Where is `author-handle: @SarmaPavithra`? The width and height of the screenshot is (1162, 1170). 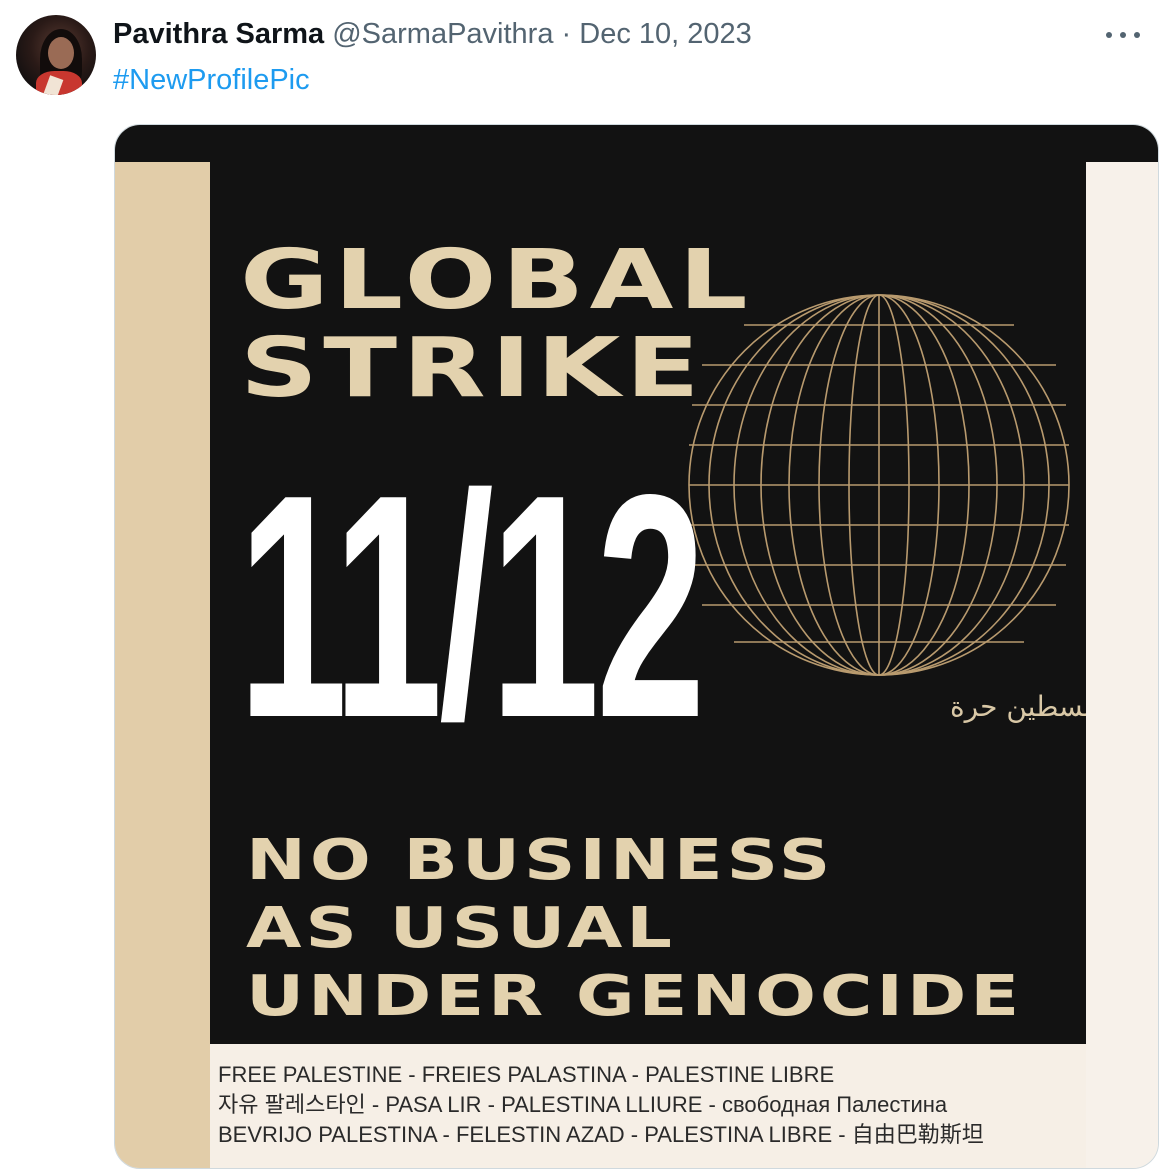 author-handle: @SarmaPavithra is located at coordinates (442, 34).